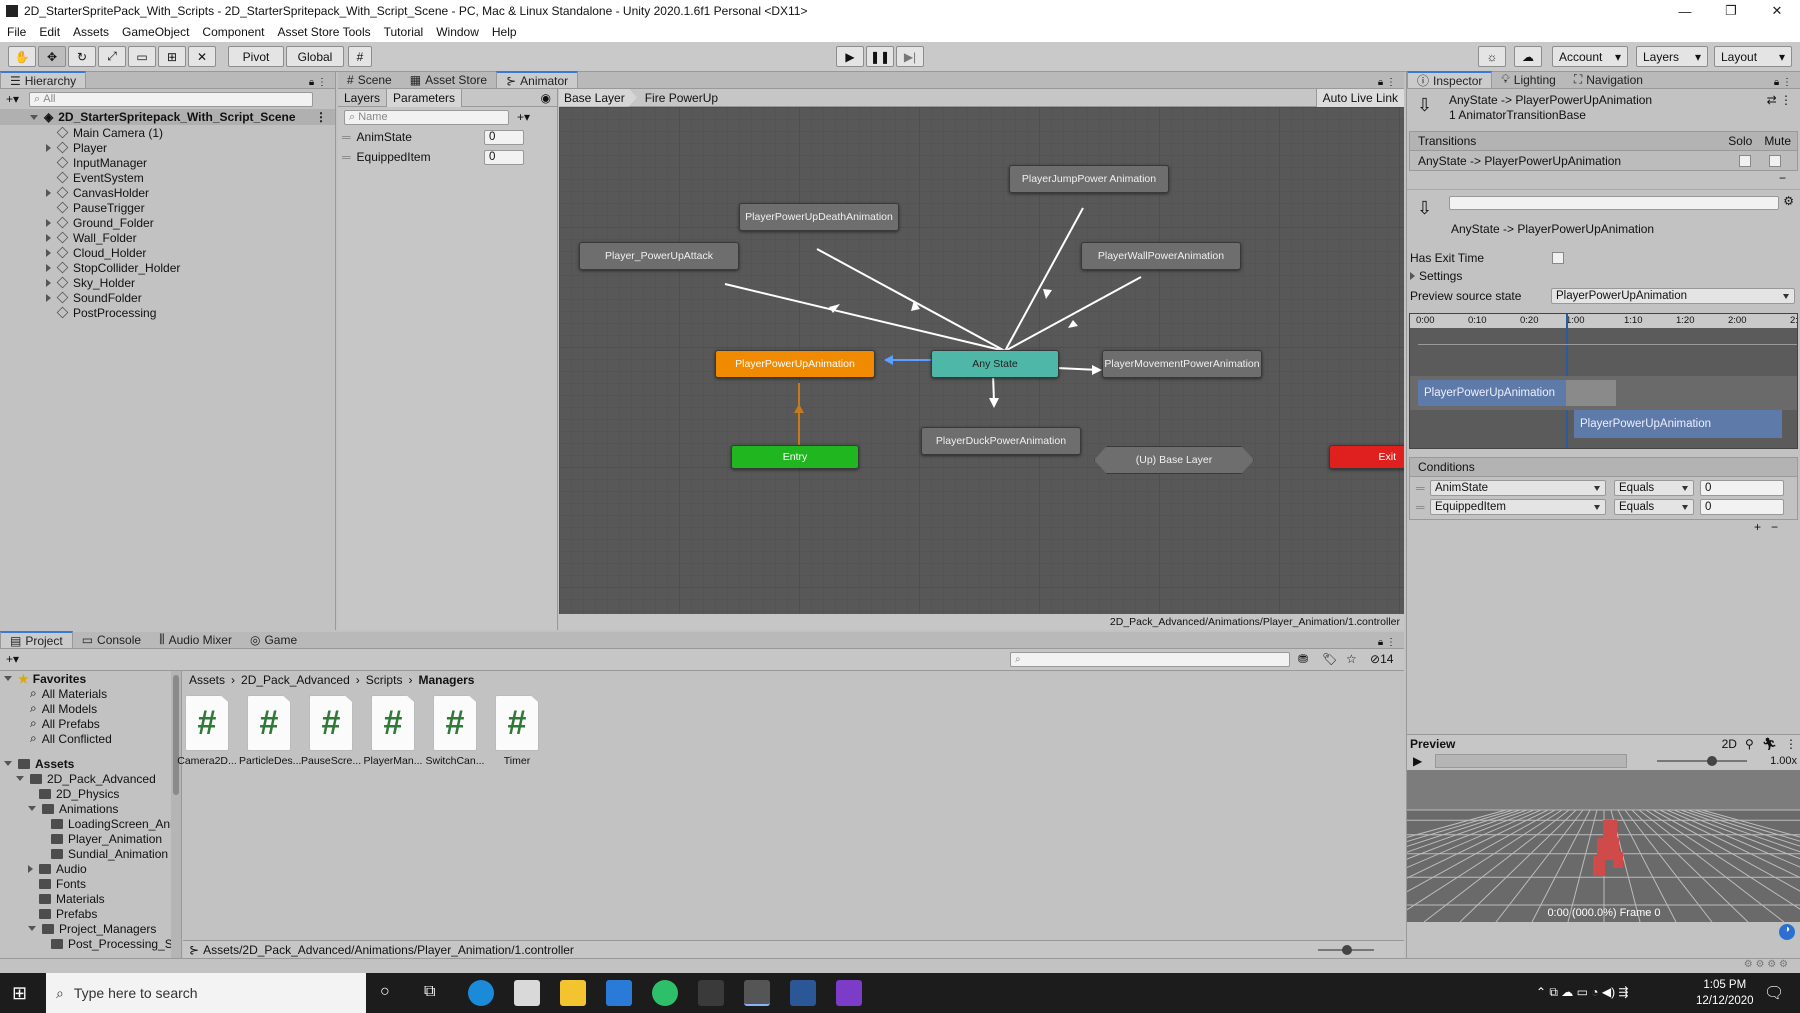  What do you see at coordinates (8, 678) in the screenshot?
I see `favorites-expand-icon` at bounding box center [8, 678].